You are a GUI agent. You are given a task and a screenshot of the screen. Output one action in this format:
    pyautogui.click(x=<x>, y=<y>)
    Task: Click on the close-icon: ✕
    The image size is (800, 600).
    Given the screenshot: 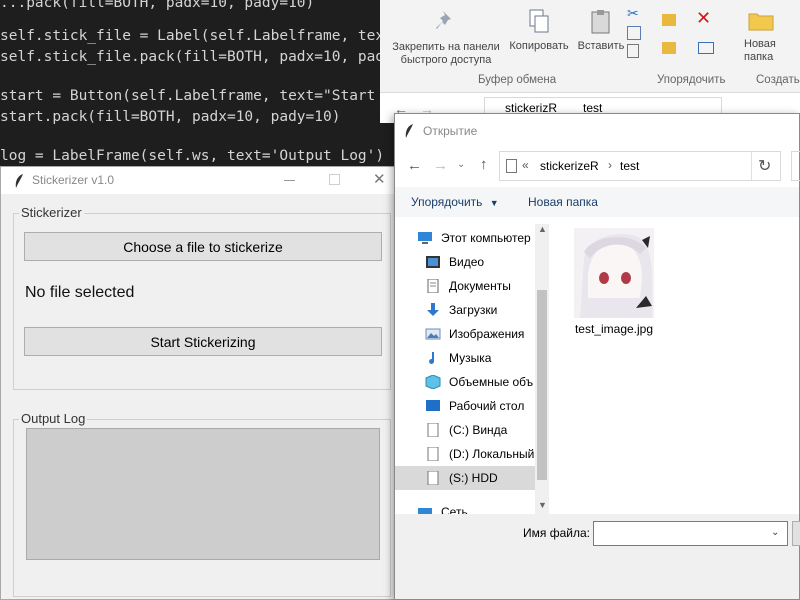 What is the action you would take?
    pyautogui.click(x=379, y=179)
    